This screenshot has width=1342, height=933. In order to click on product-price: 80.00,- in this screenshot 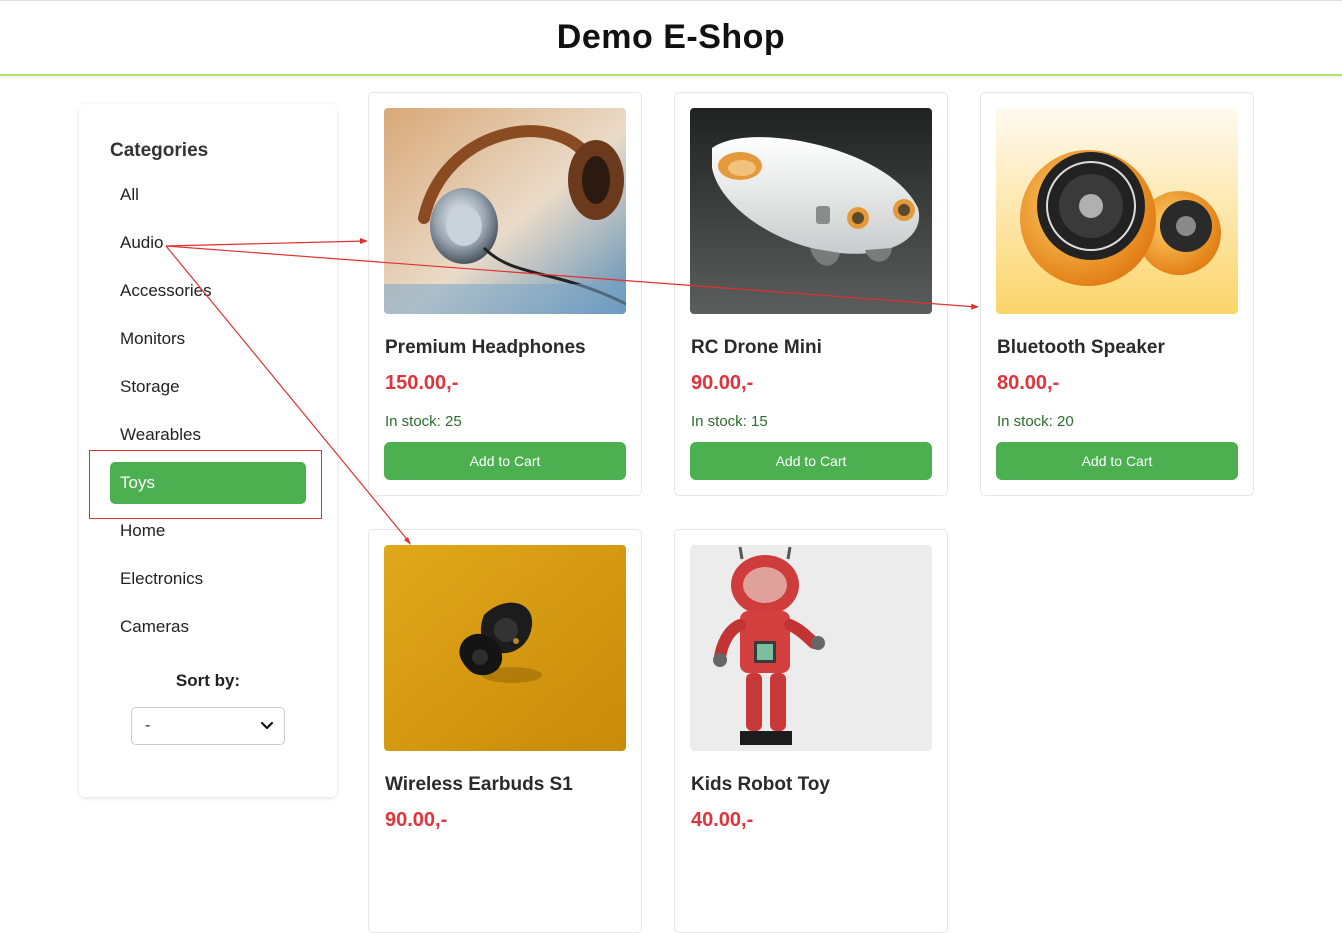, I will do `click(1028, 383)`.